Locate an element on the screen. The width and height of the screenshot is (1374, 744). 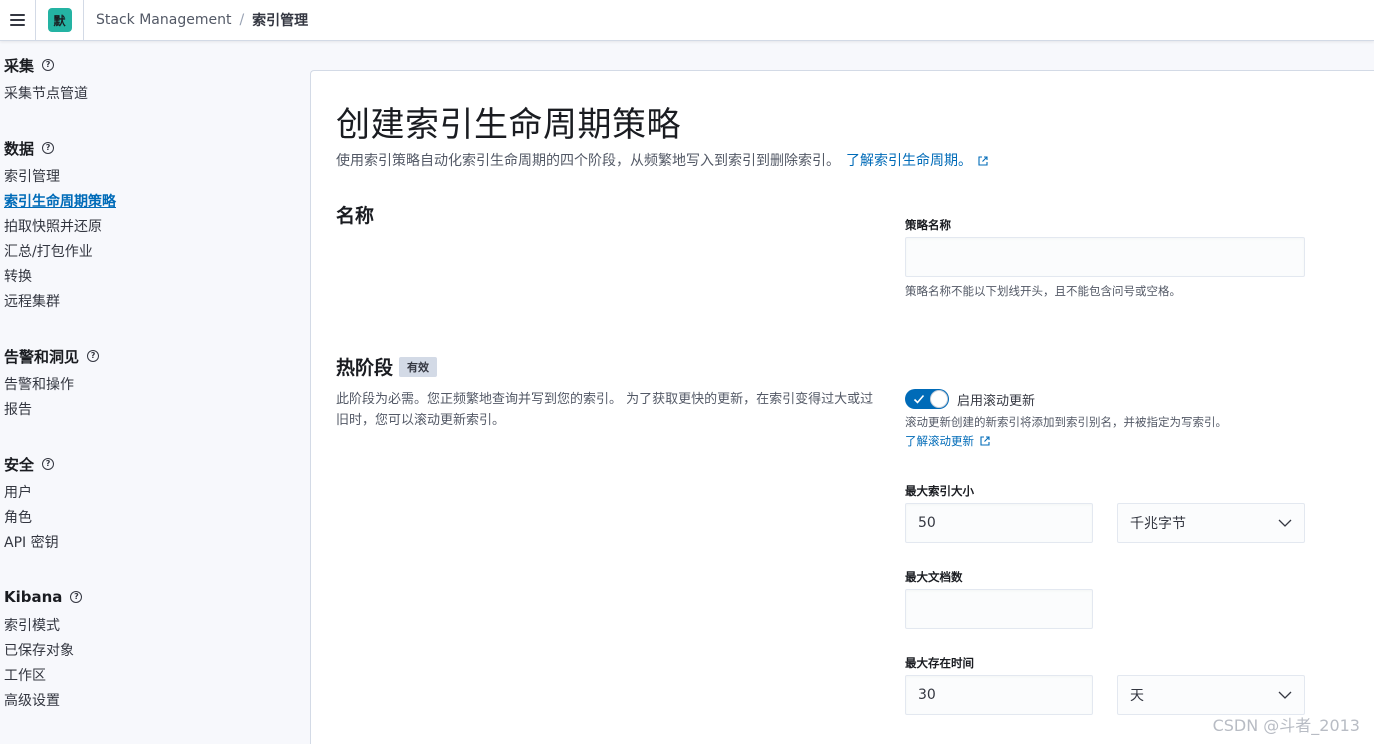
learn-rollover-link: 了解滚动更新 is located at coordinates (947, 441).